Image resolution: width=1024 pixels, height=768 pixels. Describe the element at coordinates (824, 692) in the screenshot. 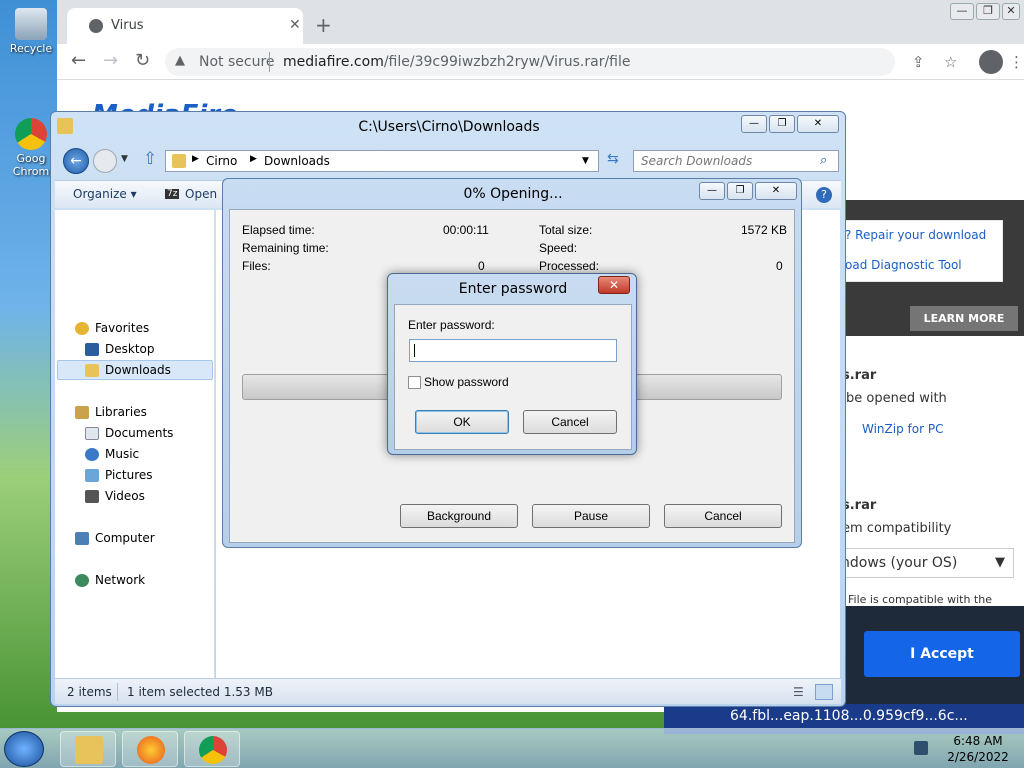

I see `preview-view-icon` at that location.